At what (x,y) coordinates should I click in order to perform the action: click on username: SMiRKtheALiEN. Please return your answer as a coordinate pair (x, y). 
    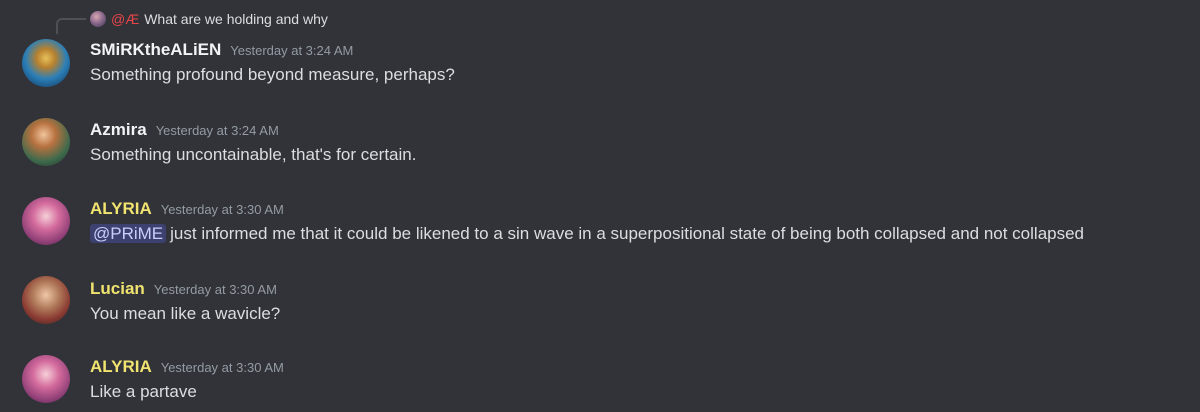
    Looking at the image, I should click on (155, 50).